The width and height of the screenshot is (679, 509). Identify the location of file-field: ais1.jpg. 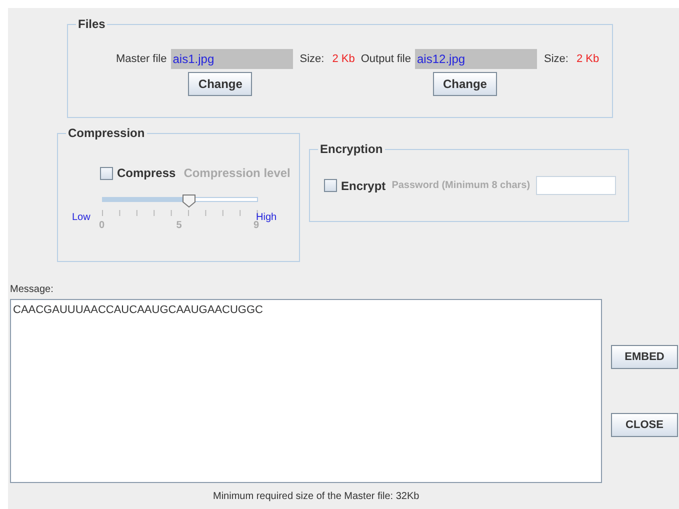
(231, 59).